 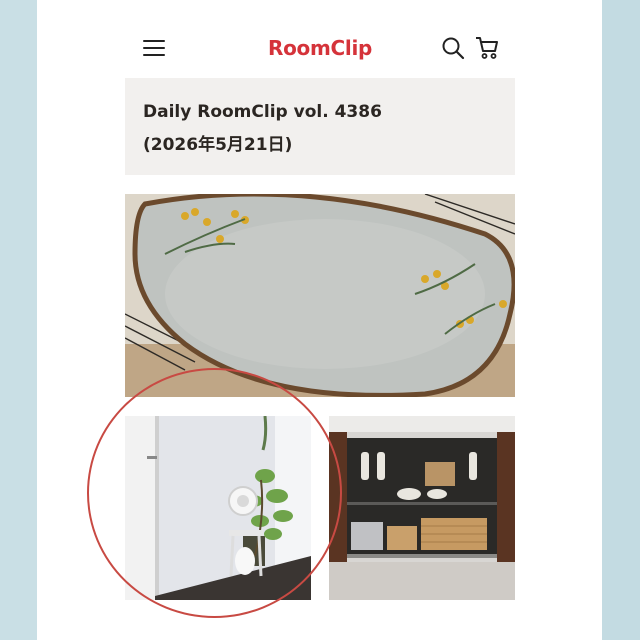 What do you see at coordinates (621, 320) in the screenshot?
I see `right-background` at bounding box center [621, 320].